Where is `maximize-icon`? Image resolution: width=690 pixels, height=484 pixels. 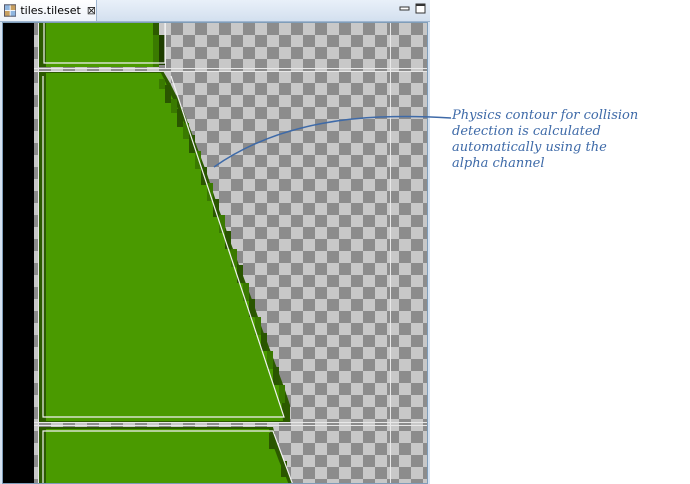
maximize-icon is located at coordinates (420, 8).